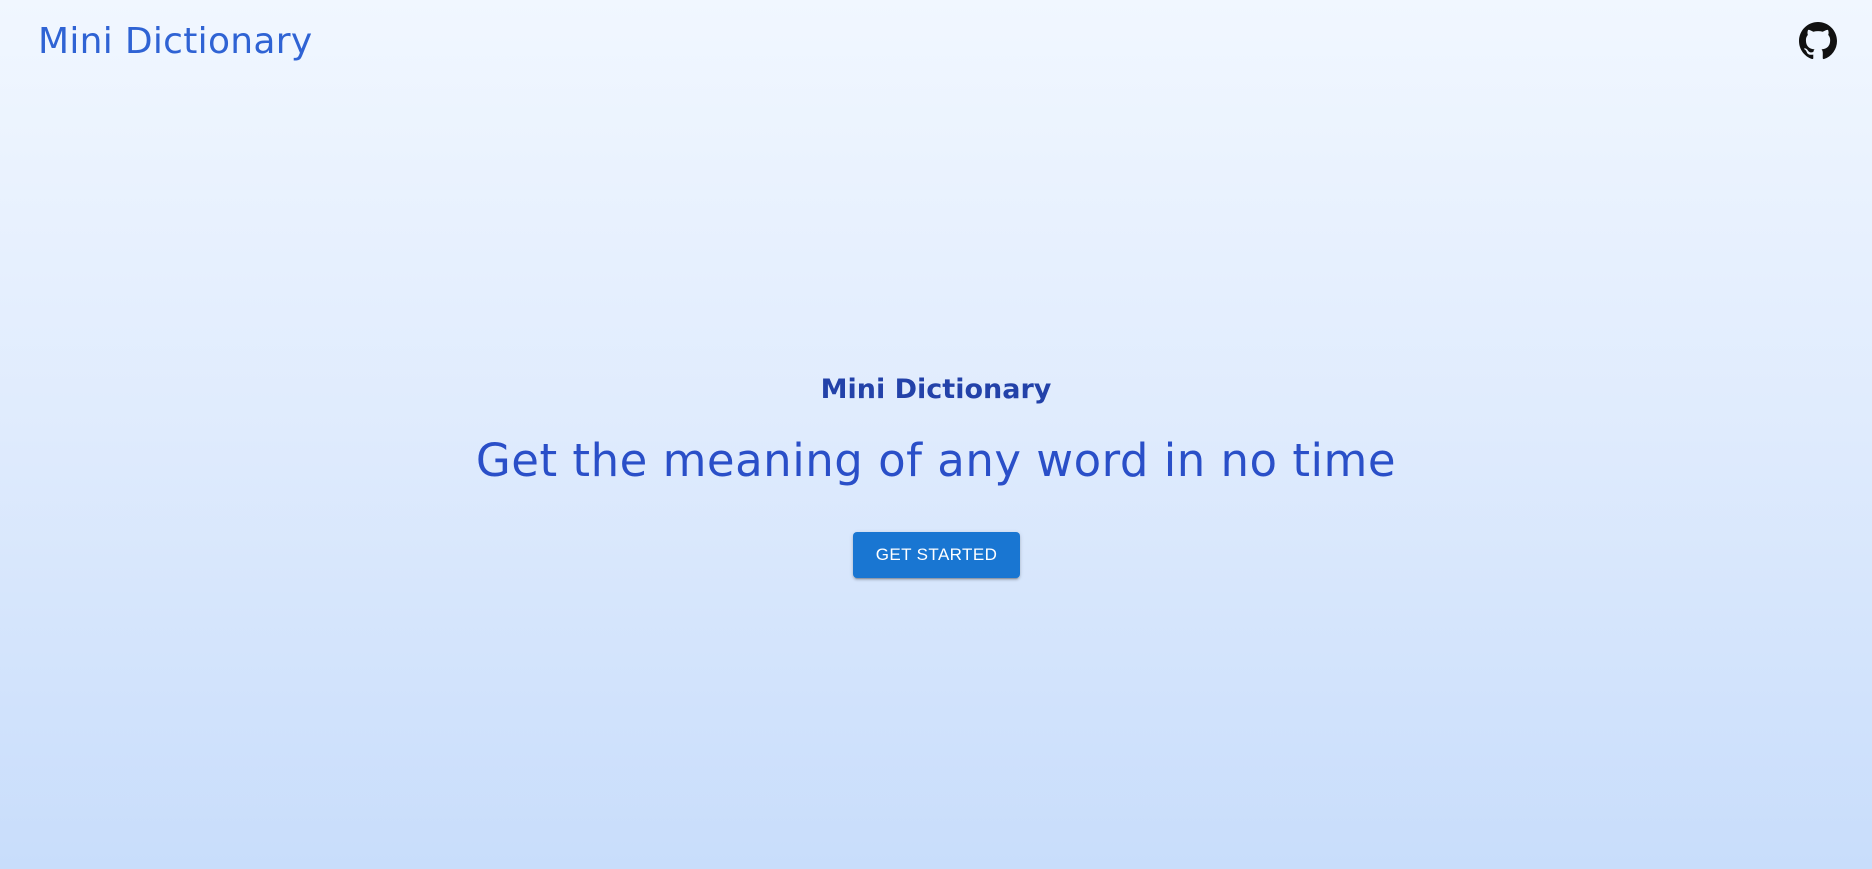  I want to click on github-link, so click(1818, 41).